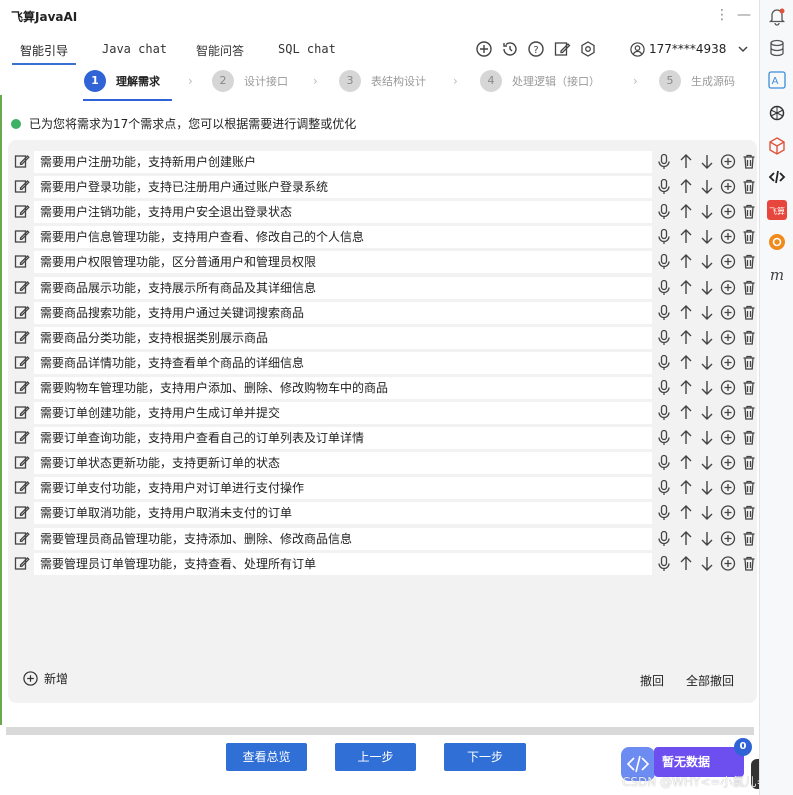  Describe the element at coordinates (536, 49) in the screenshot. I see `help-icon: ?` at that location.